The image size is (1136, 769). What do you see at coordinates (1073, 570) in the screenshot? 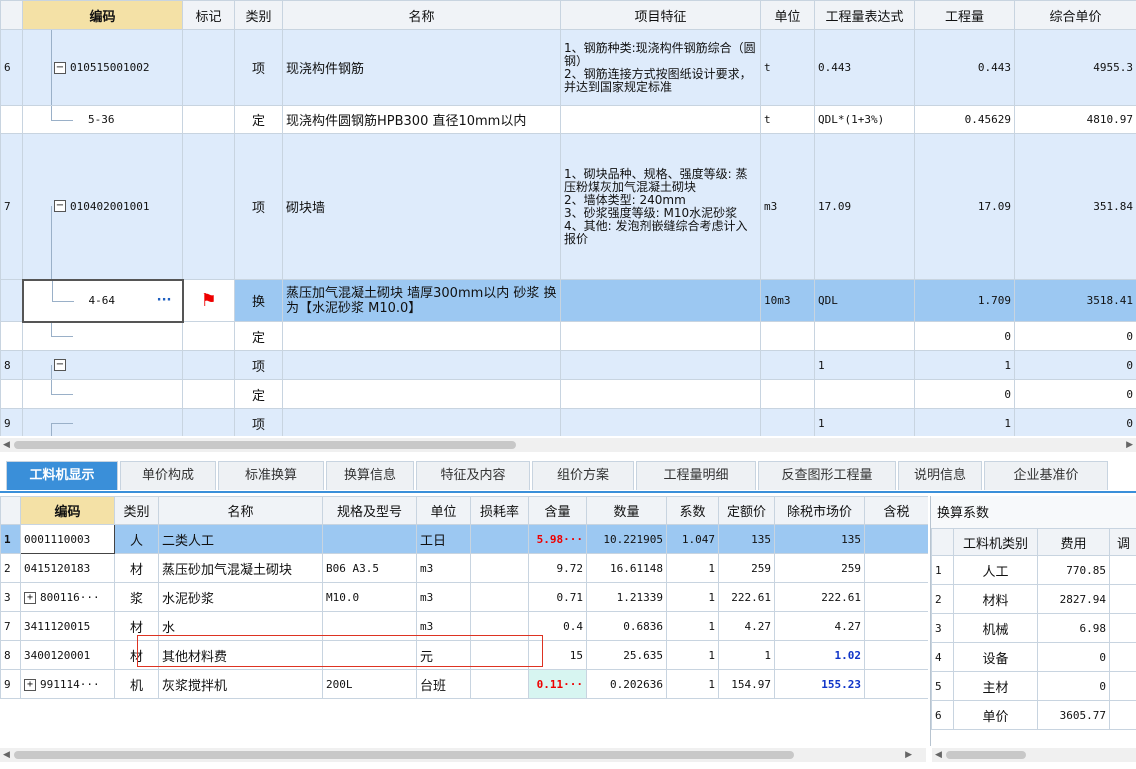
I see `fee-cell: 770.85` at bounding box center [1073, 570].